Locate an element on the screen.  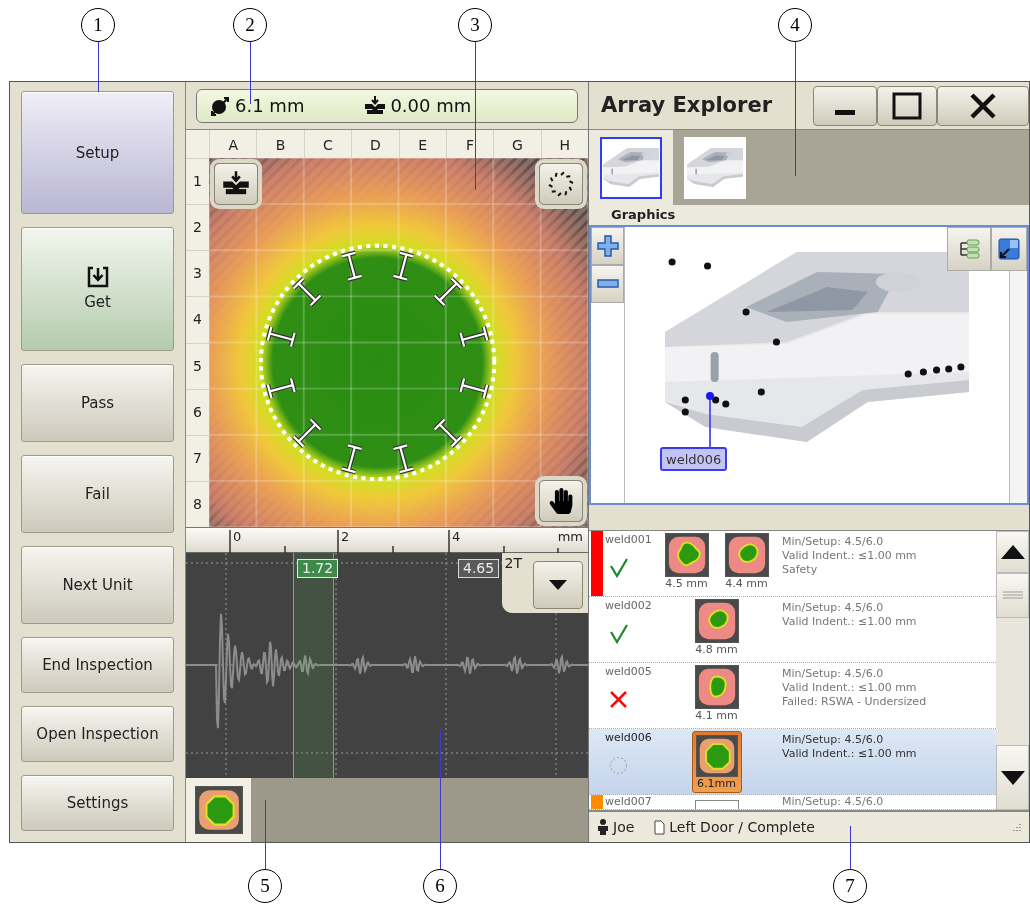
callout-badge: 5 is located at coordinates (265, 886).